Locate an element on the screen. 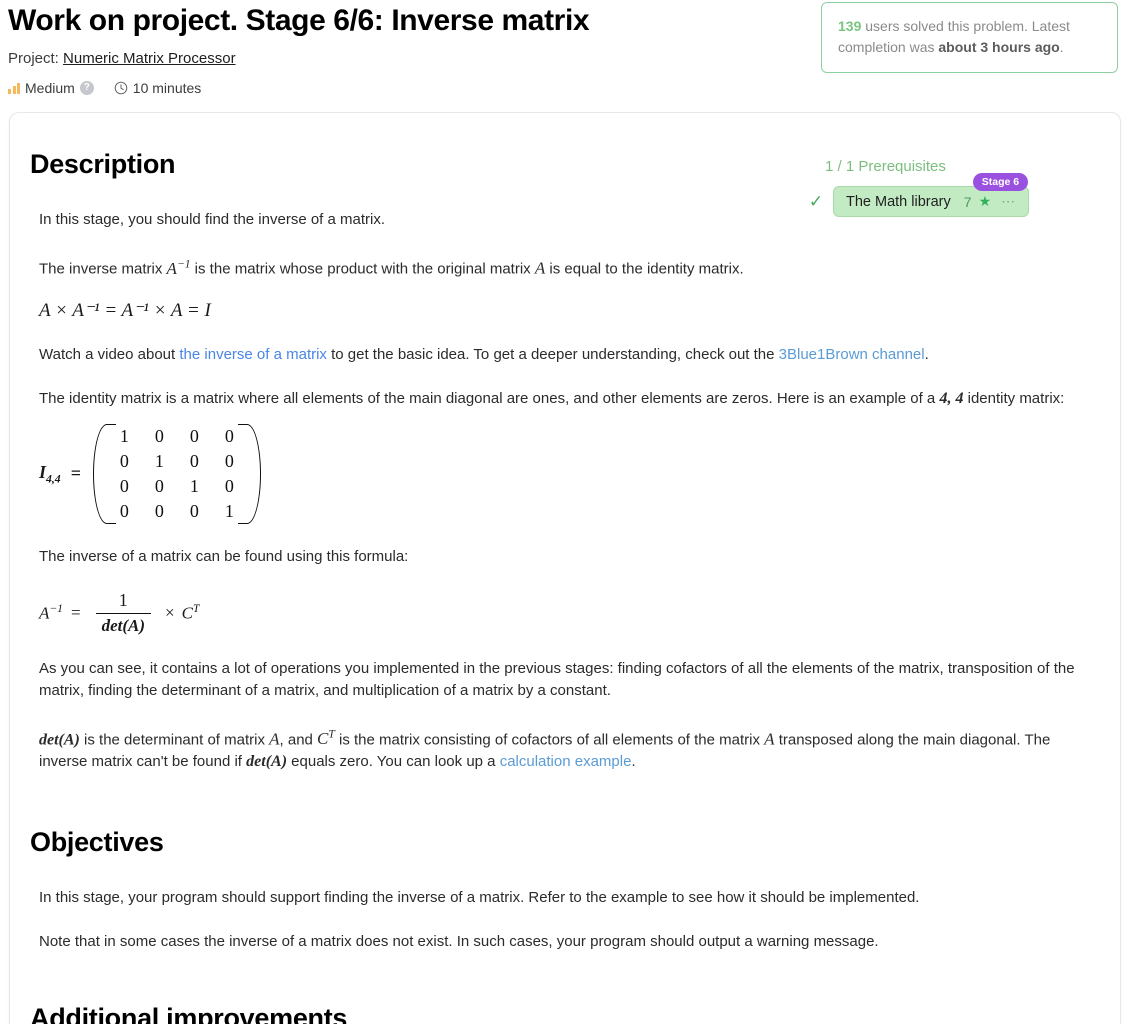  solved-time: about 3 hours ago is located at coordinates (999, 47).